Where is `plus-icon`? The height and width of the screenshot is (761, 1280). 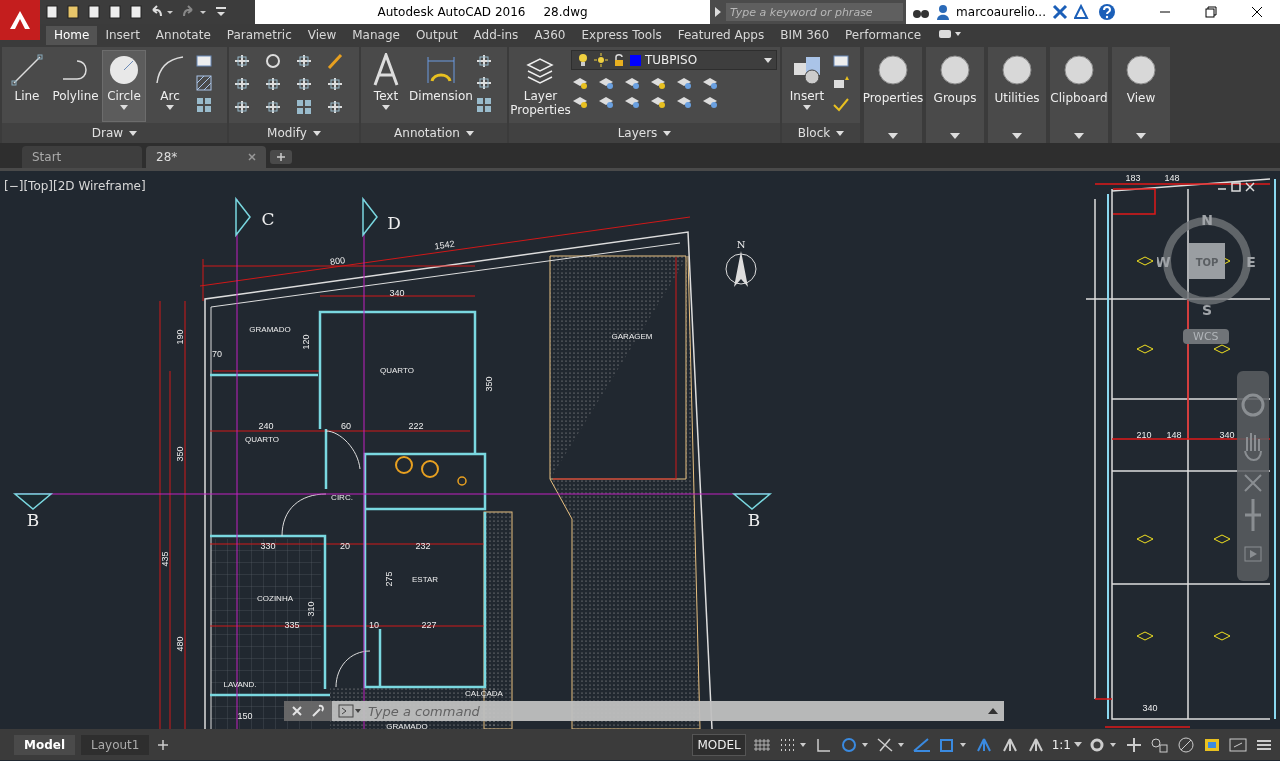 plus-icon is located at coordinates (1134, 744).